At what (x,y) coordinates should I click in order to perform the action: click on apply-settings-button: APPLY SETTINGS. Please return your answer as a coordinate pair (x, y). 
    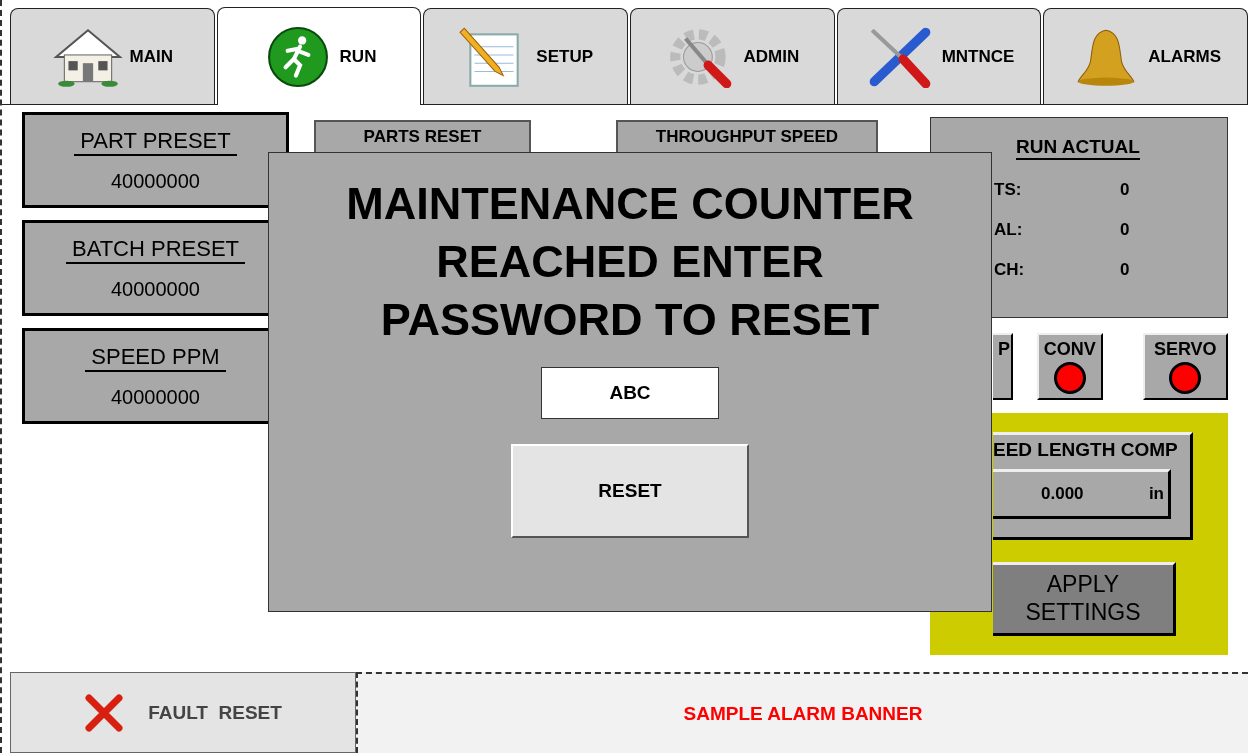
    Looking at the image, I should click on (1084, 599).